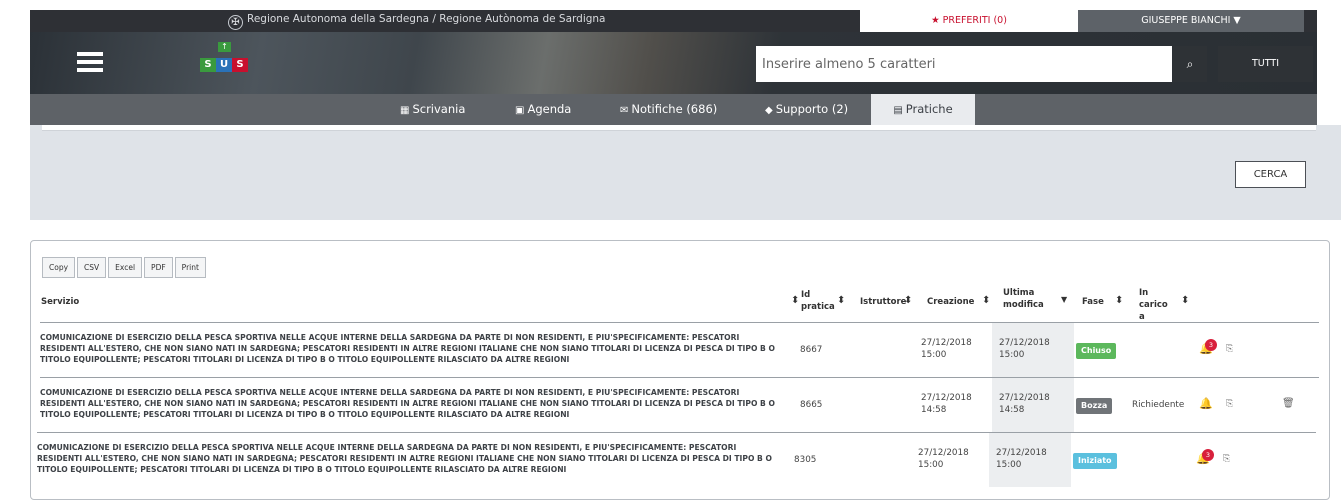 This screenshot has width=1341, height=500. What do you see at coordinates (673, 63) in the screenshot?
I see `header-banner: ↑ SUS ⌕ TUTTI` at bounding box center [673, 63].